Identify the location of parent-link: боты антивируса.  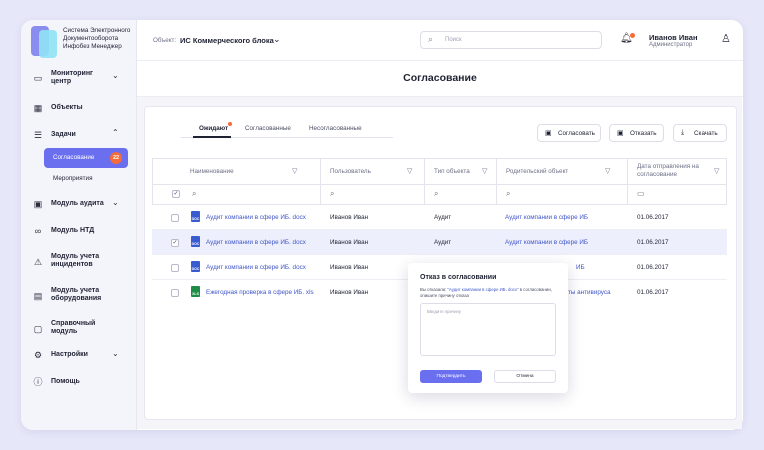
(586, 292).